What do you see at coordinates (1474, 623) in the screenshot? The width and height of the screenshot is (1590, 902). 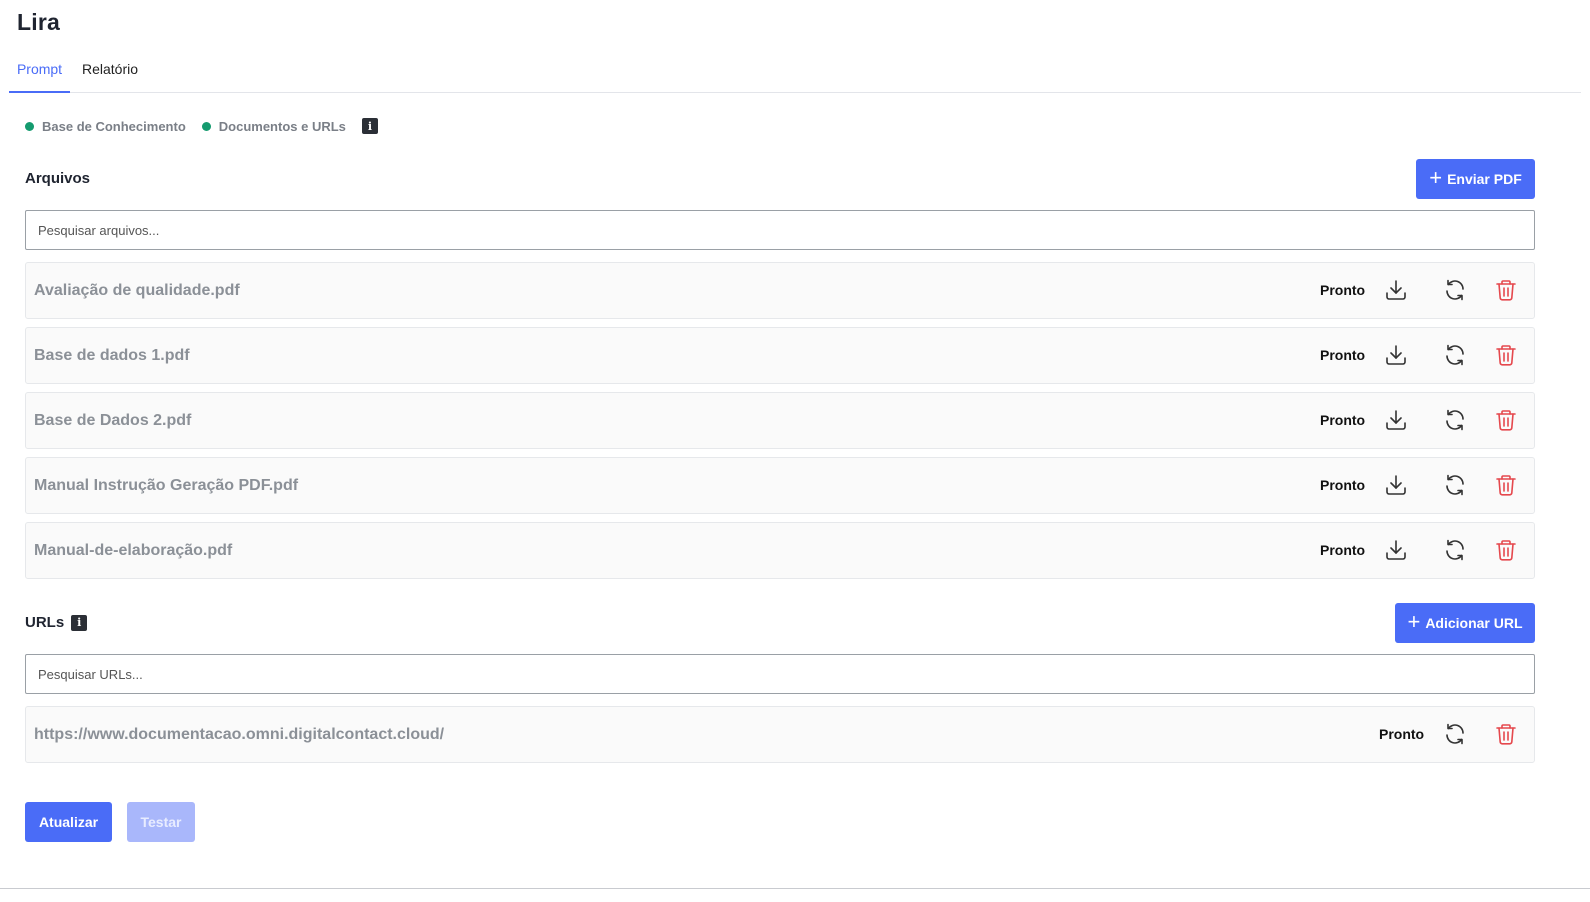 I see `add-url-label: Adicionar URL` at bounding box center [1474, 623].